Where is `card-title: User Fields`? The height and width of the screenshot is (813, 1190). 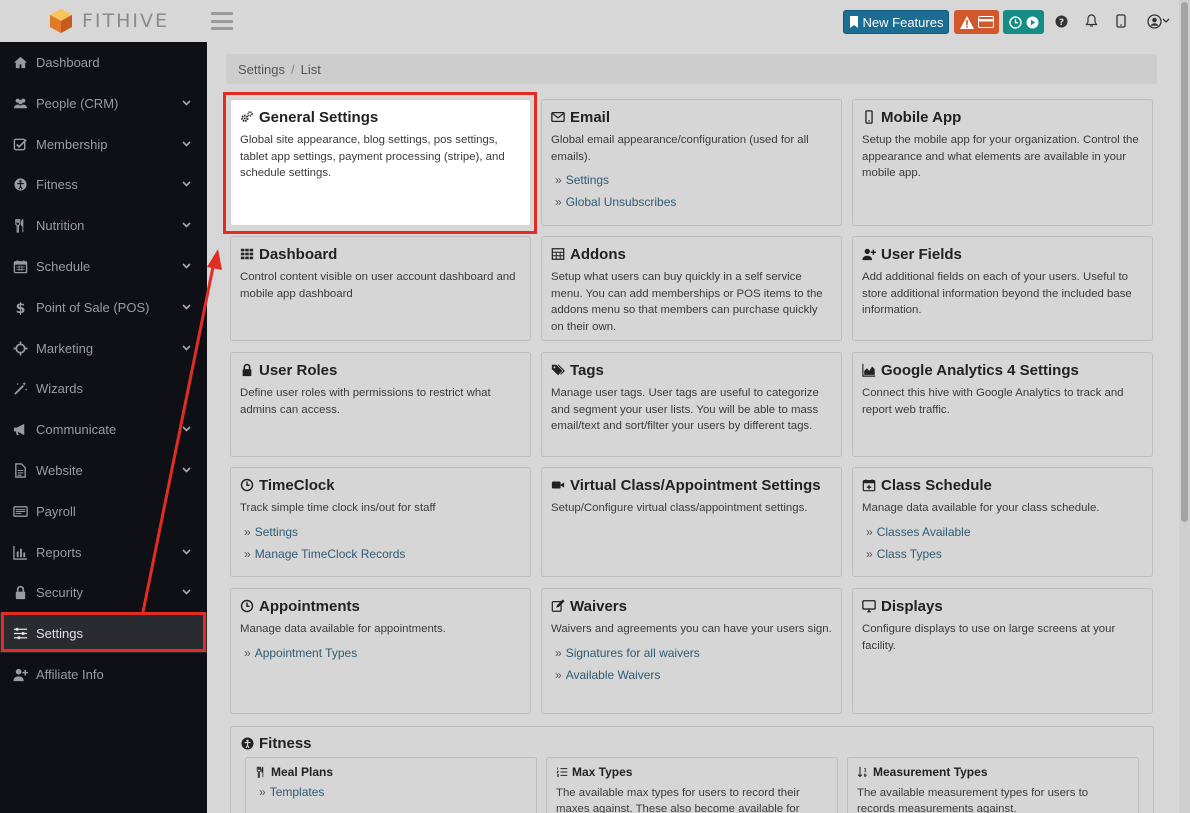 card-title: User Fields is located at coordinates (1002, 254).